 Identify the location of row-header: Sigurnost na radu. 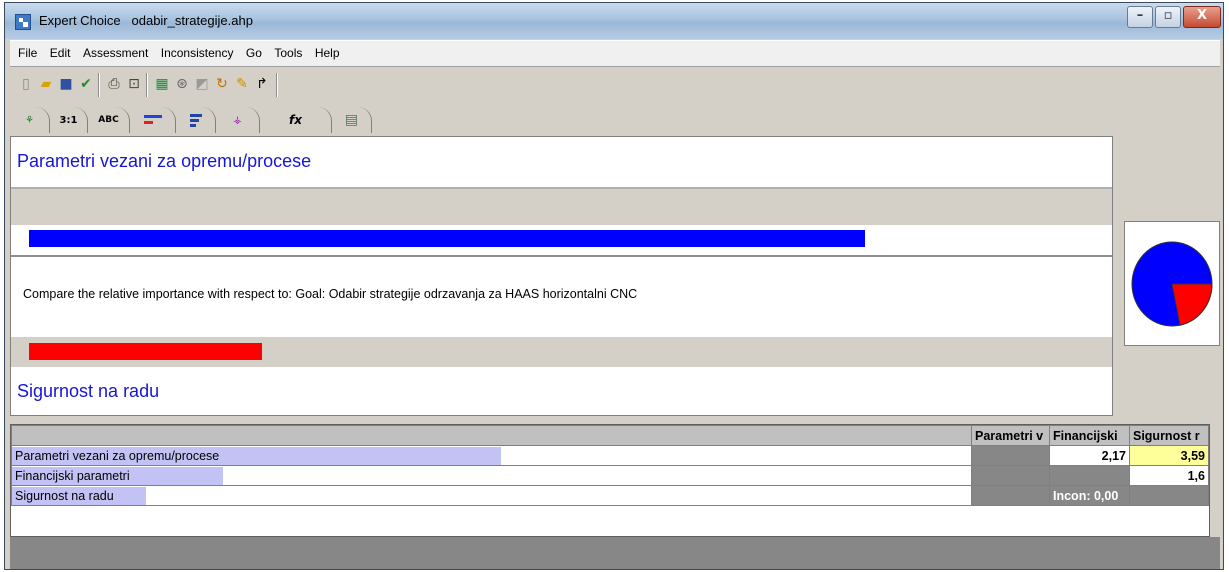
(491, 495).